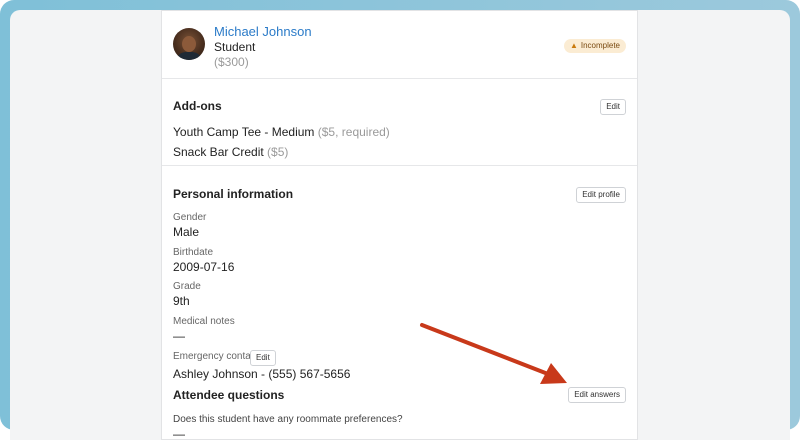 The image size is (800, 440). I want to click on attendee-name-link: Michael Johnson, so click(263, 31).